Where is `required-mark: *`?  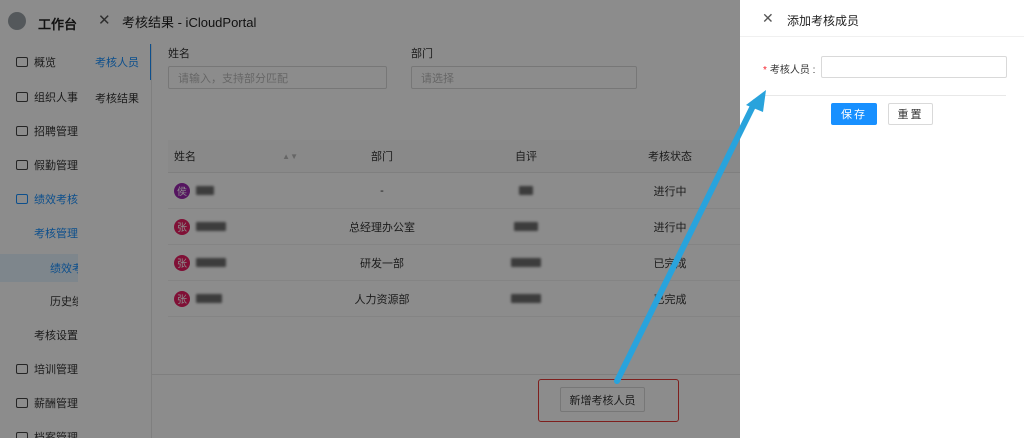 required-mark: * is located at coordinates (765, 70).